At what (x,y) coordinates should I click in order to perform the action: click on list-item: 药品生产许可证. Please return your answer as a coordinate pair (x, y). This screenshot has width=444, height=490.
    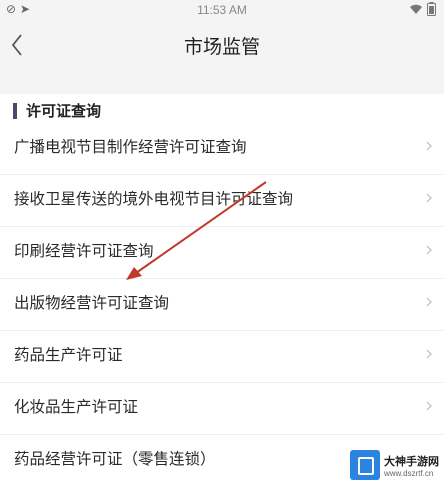
    Looking at the image, I should click on (222, 356).